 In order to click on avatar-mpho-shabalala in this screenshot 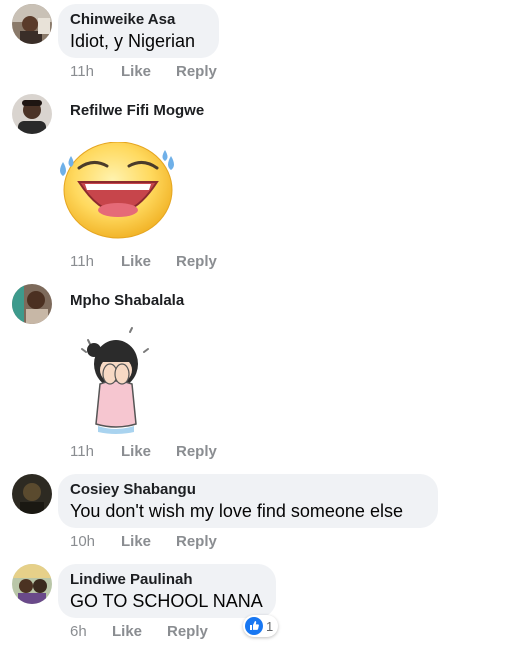, I will do `click(32, 304)`.